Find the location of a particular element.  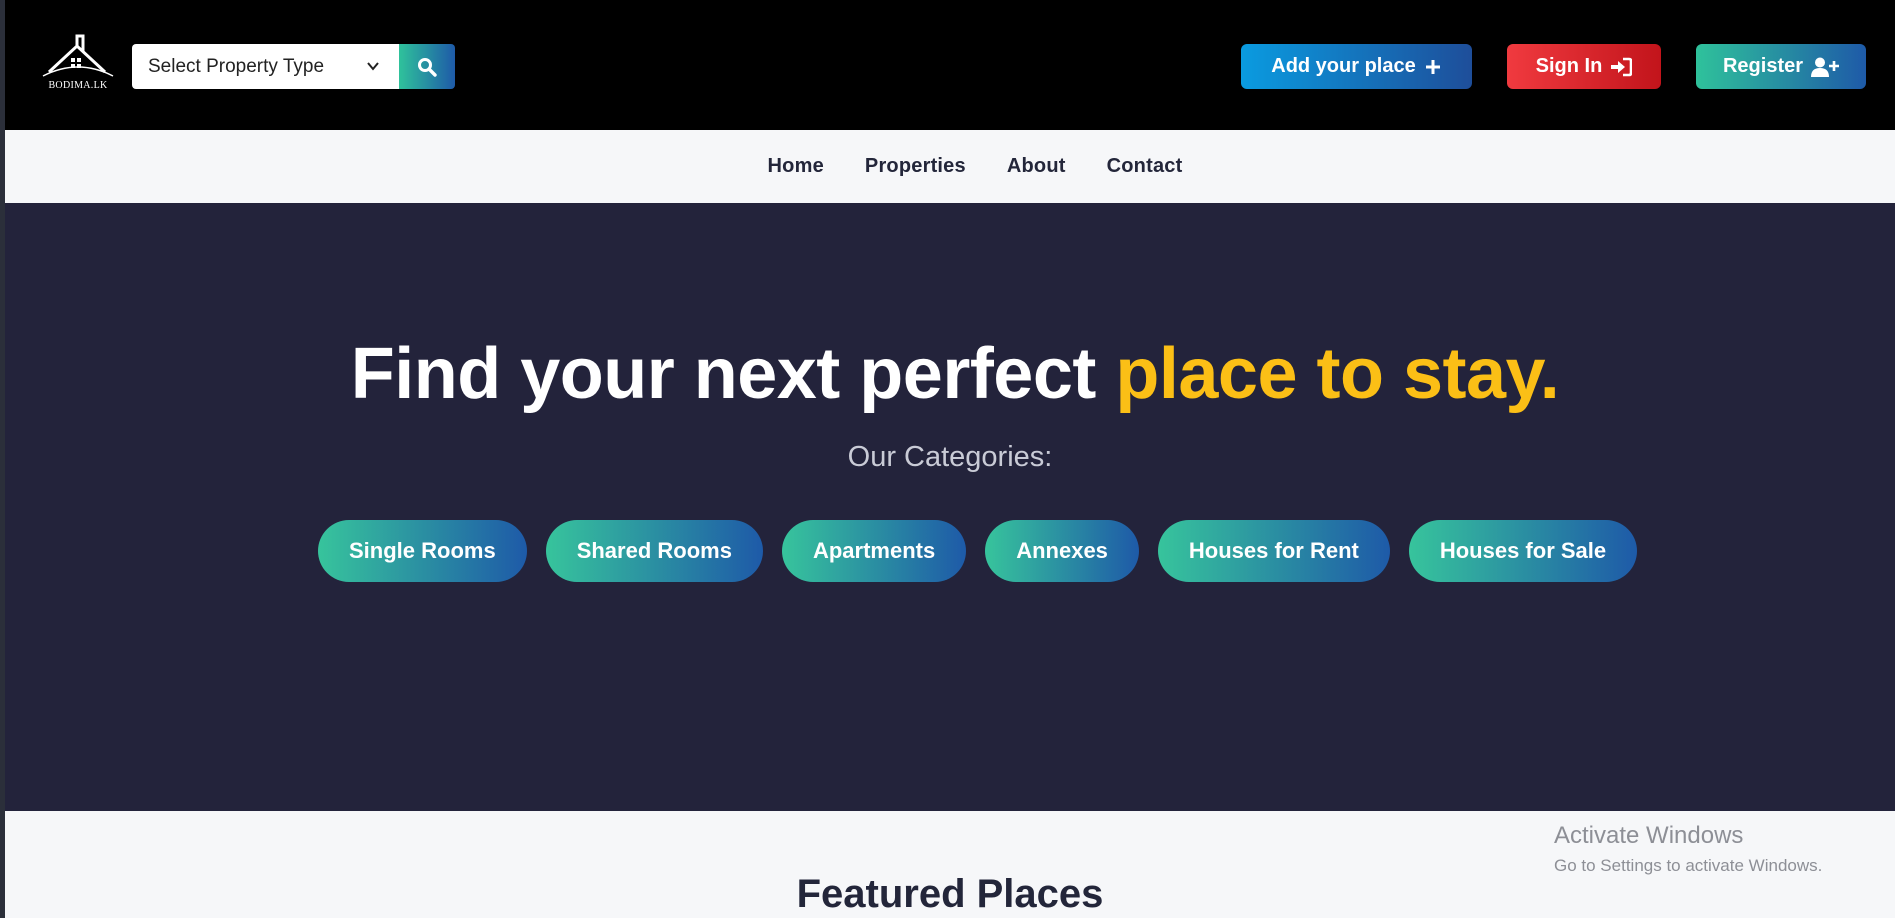

property-type-select: Select Property Type is located at coordinates (265, 66).